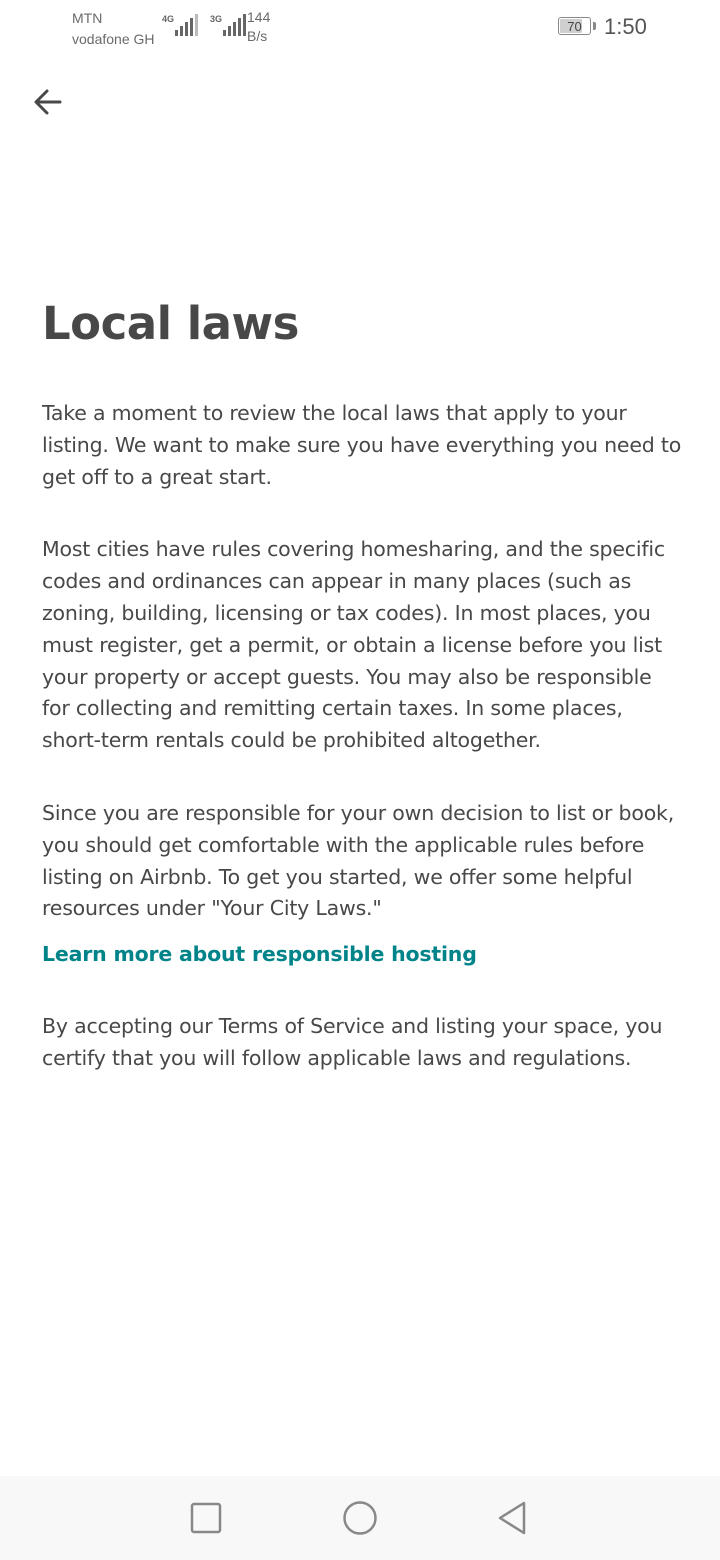 The height and width of the screenshot is (1560, 720). What do you see at coordinates (362, 954) in the screenshot?
I see `learn-more-link: Learn more about responsible hosting` at bounding box center [362, 954].